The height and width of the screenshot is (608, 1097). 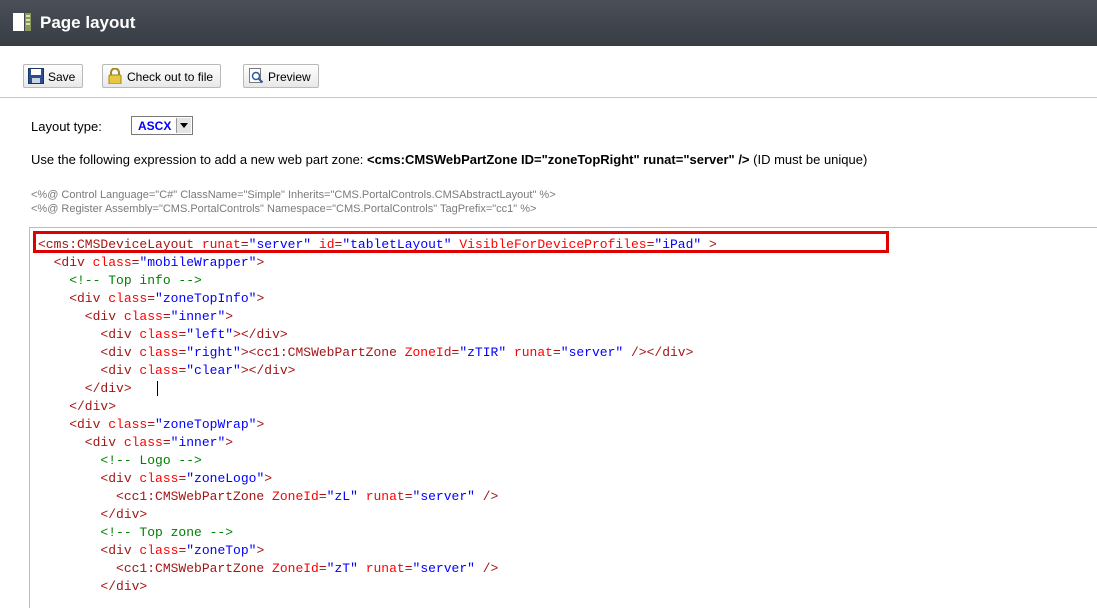 I want to click on code-token: <cc1:CMSWebPartZone, so click(x=155, y=496).